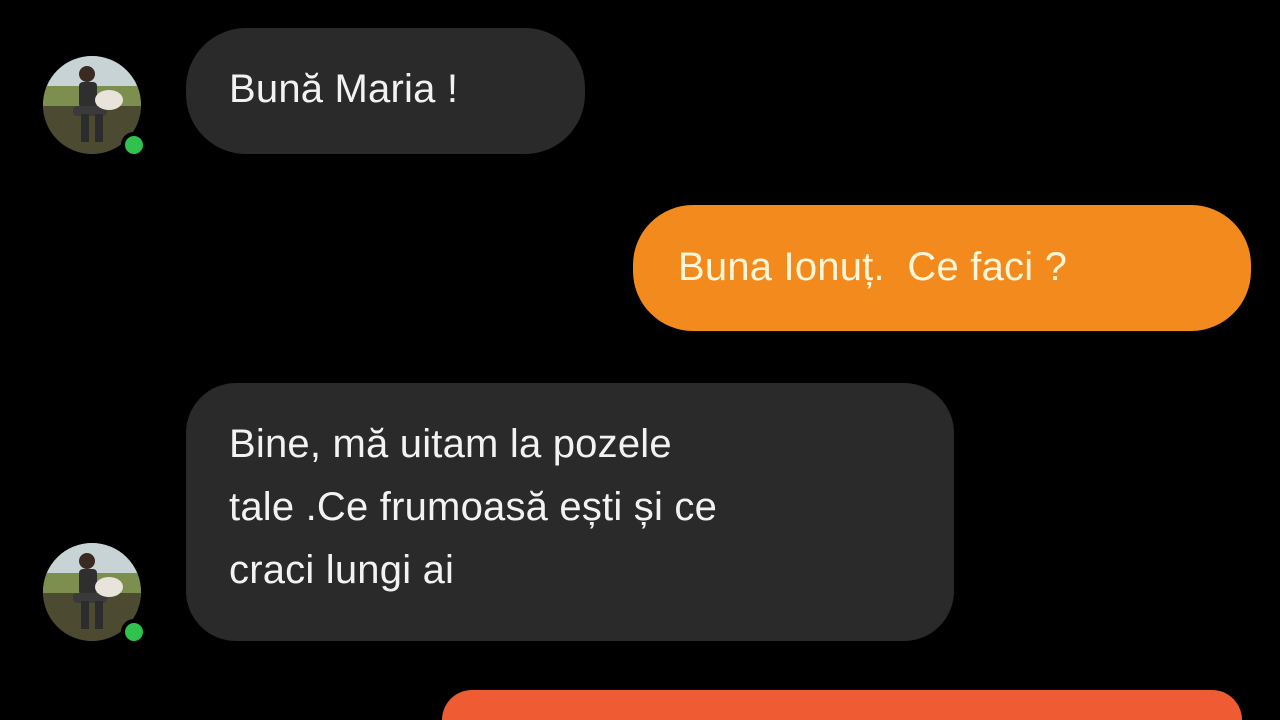 Image resolution: width=1280 pixels, height=720 pixels. I want to click on message-text-line: craci lungi ai, so click(342, 570).